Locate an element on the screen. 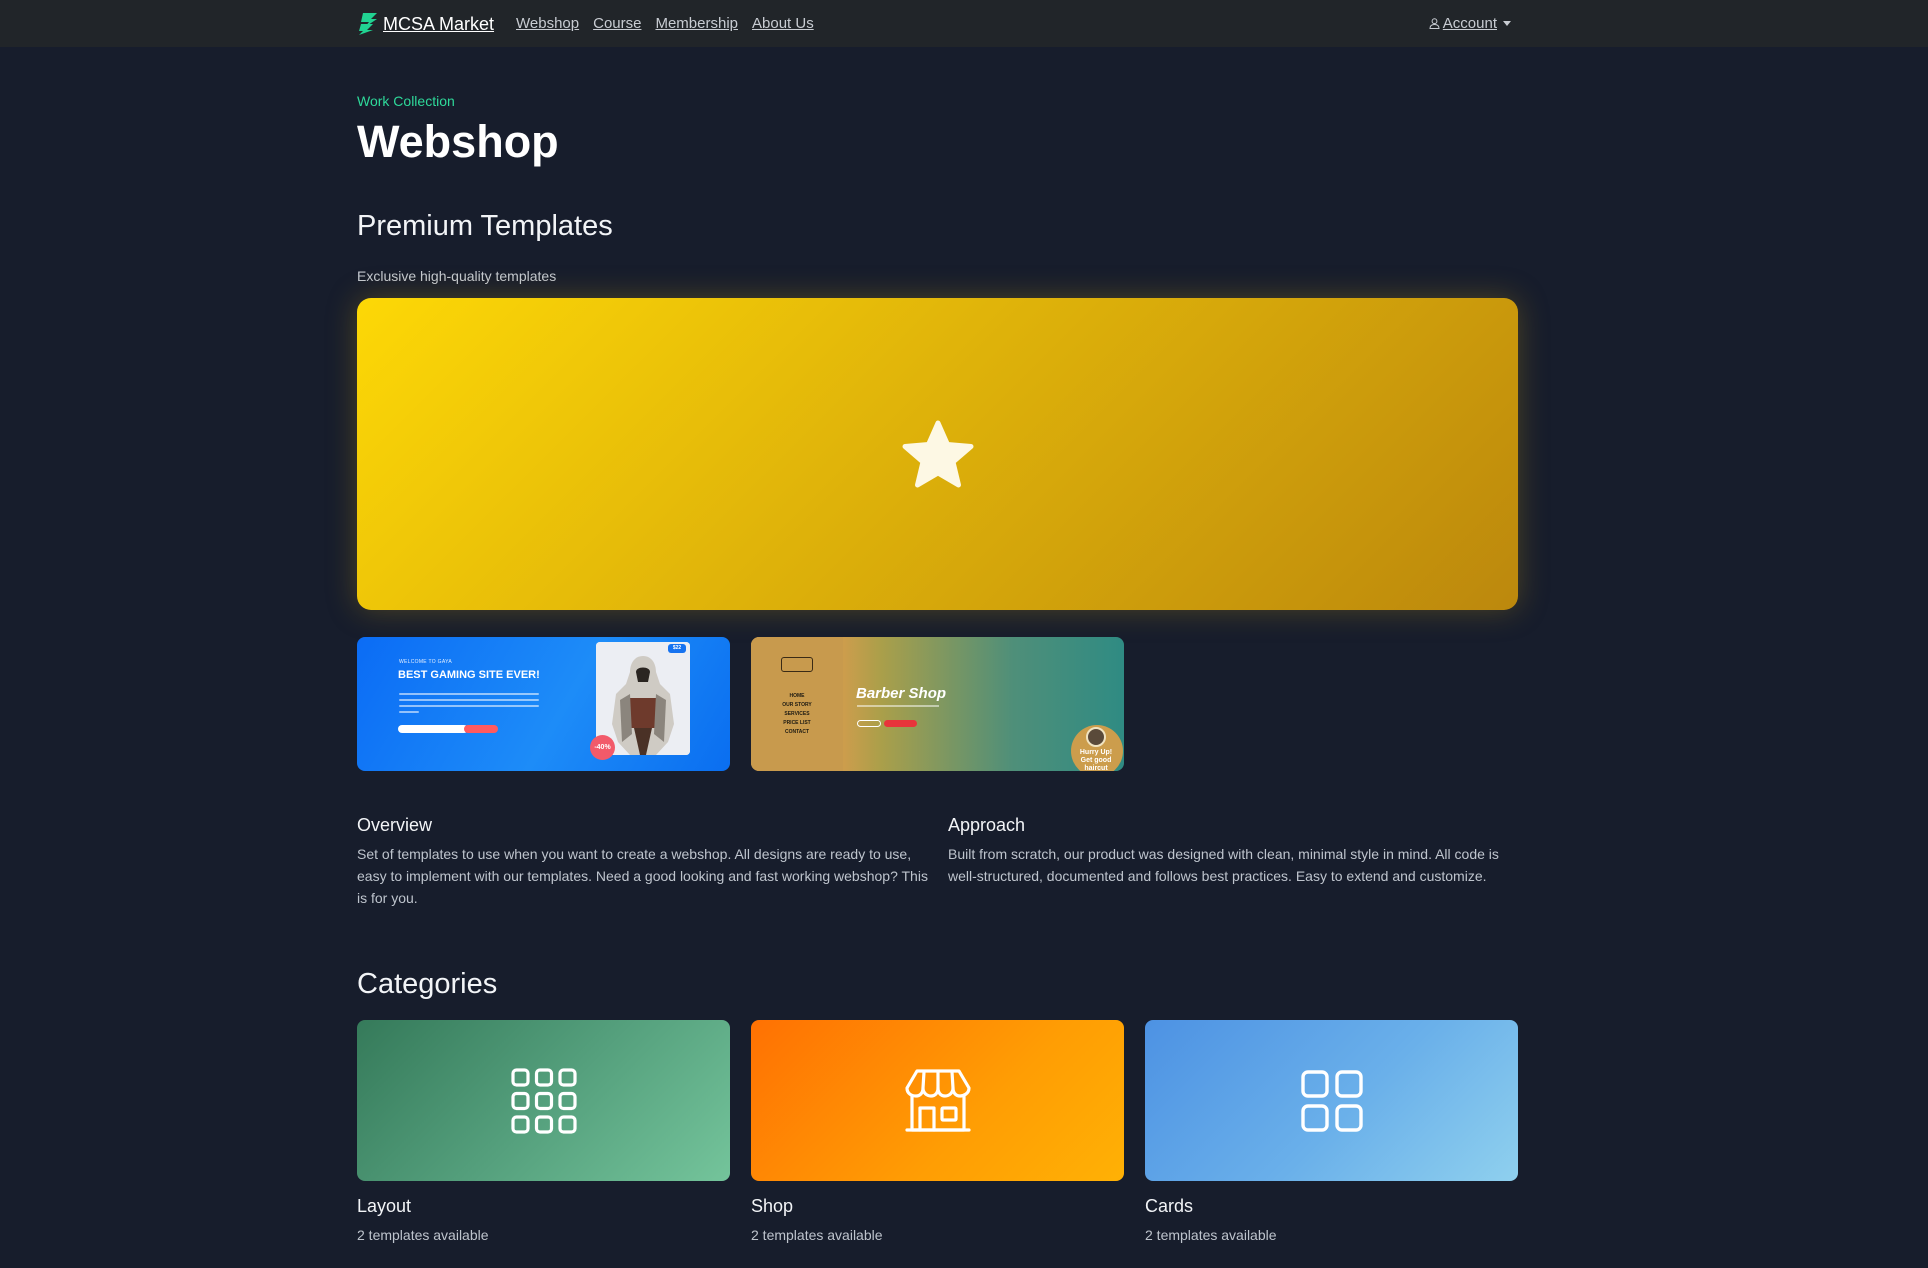 This screenshot has width=1928, height=1268. cards-icon is located at coordinates (1331, 1100).